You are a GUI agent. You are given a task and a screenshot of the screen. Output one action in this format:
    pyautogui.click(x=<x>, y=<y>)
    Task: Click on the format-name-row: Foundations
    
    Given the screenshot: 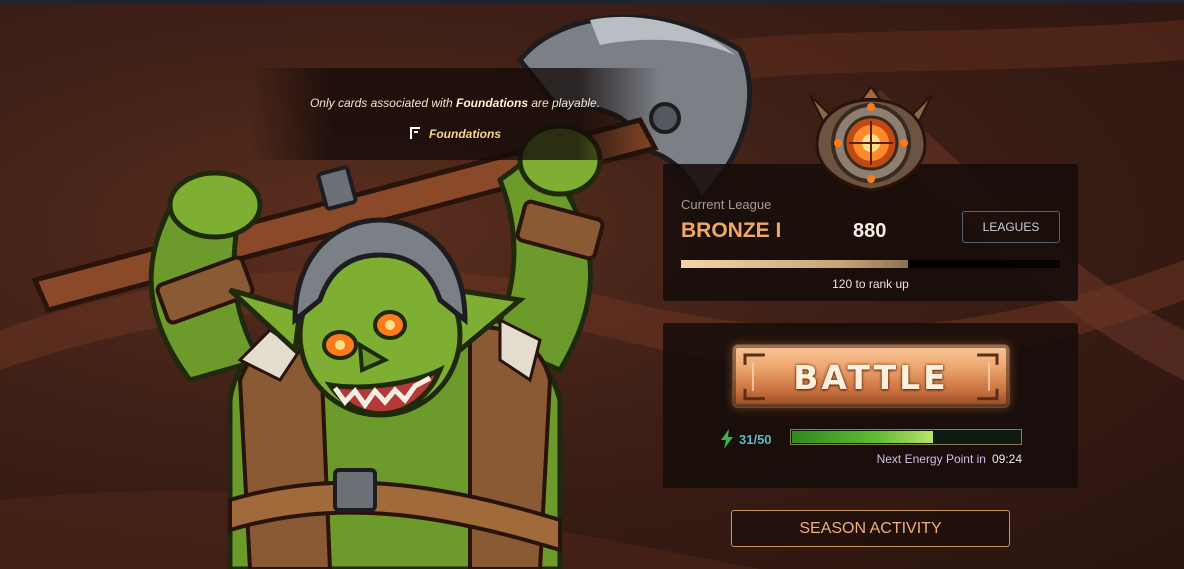 What is the action you would take?
    pyautogui.click(x=455, y=133)
    